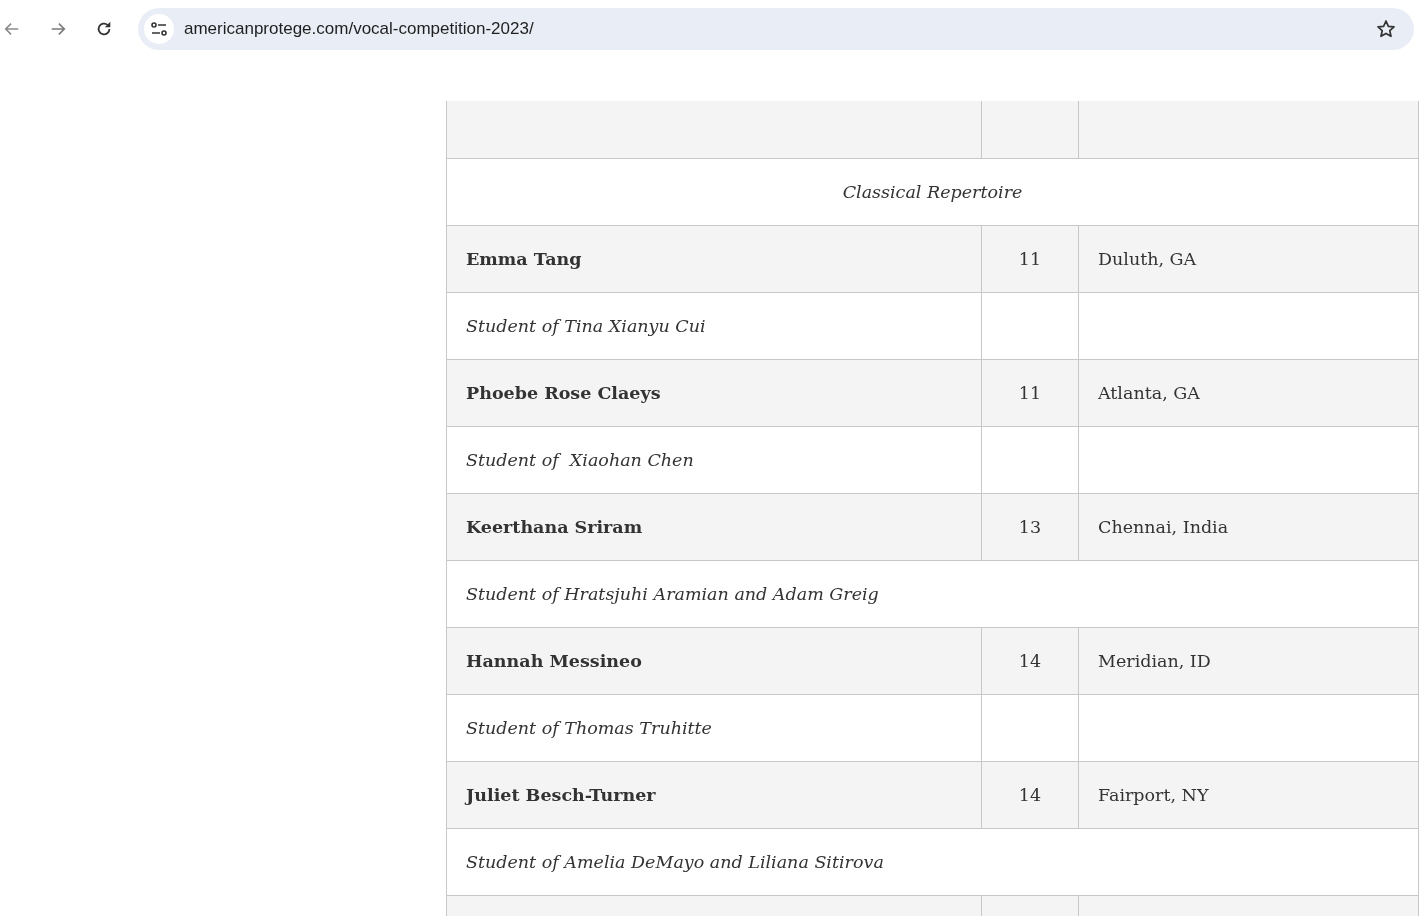 The height and width of the screenshot is (916, 1420). Describe the element at coordinates (1386, 29) in the screenshot. I see `bookmark-star-icon` at that location.